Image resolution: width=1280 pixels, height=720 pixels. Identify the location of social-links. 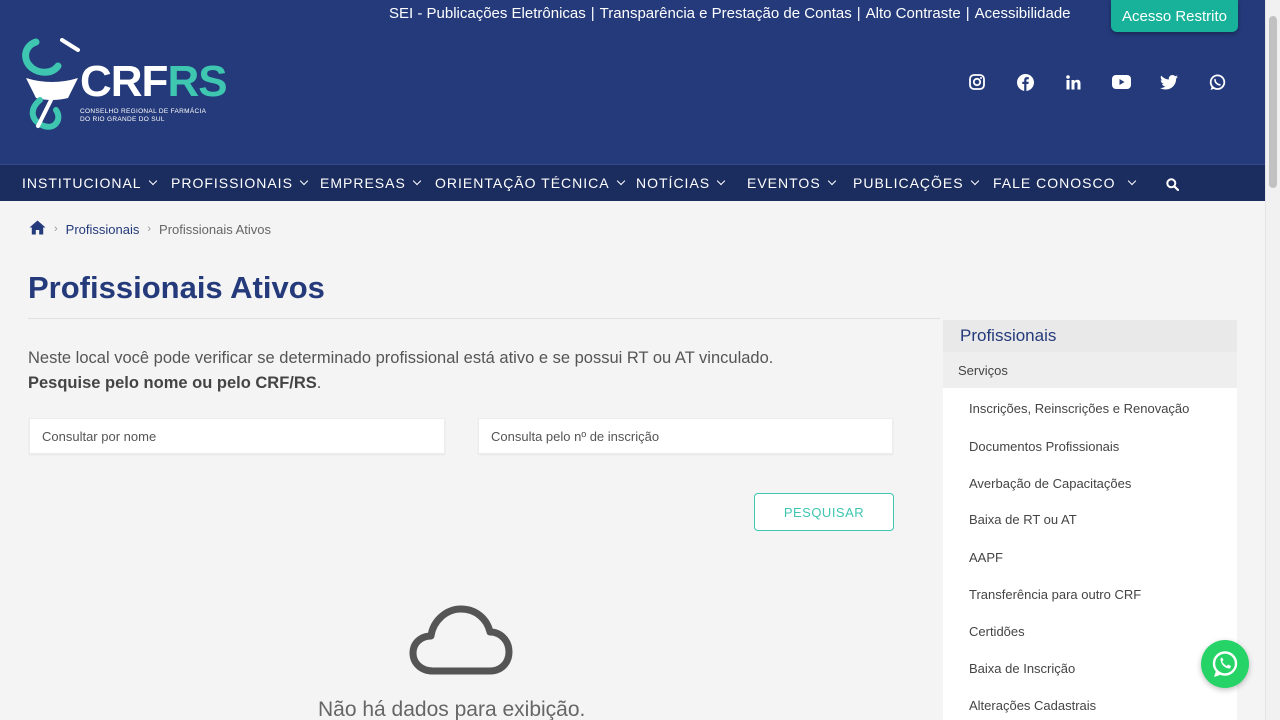
(1097, 82).